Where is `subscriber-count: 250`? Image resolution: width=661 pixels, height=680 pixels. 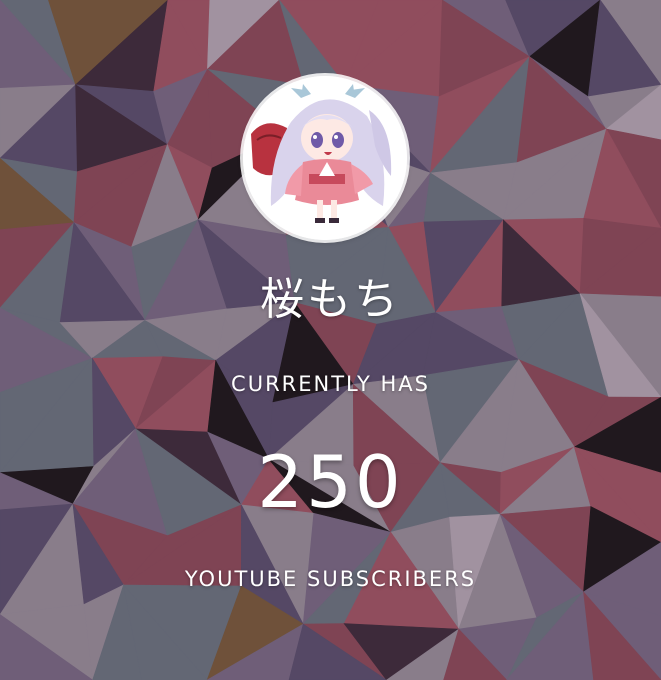
subscriber-count: 250 is located at coordinates (330, 482).